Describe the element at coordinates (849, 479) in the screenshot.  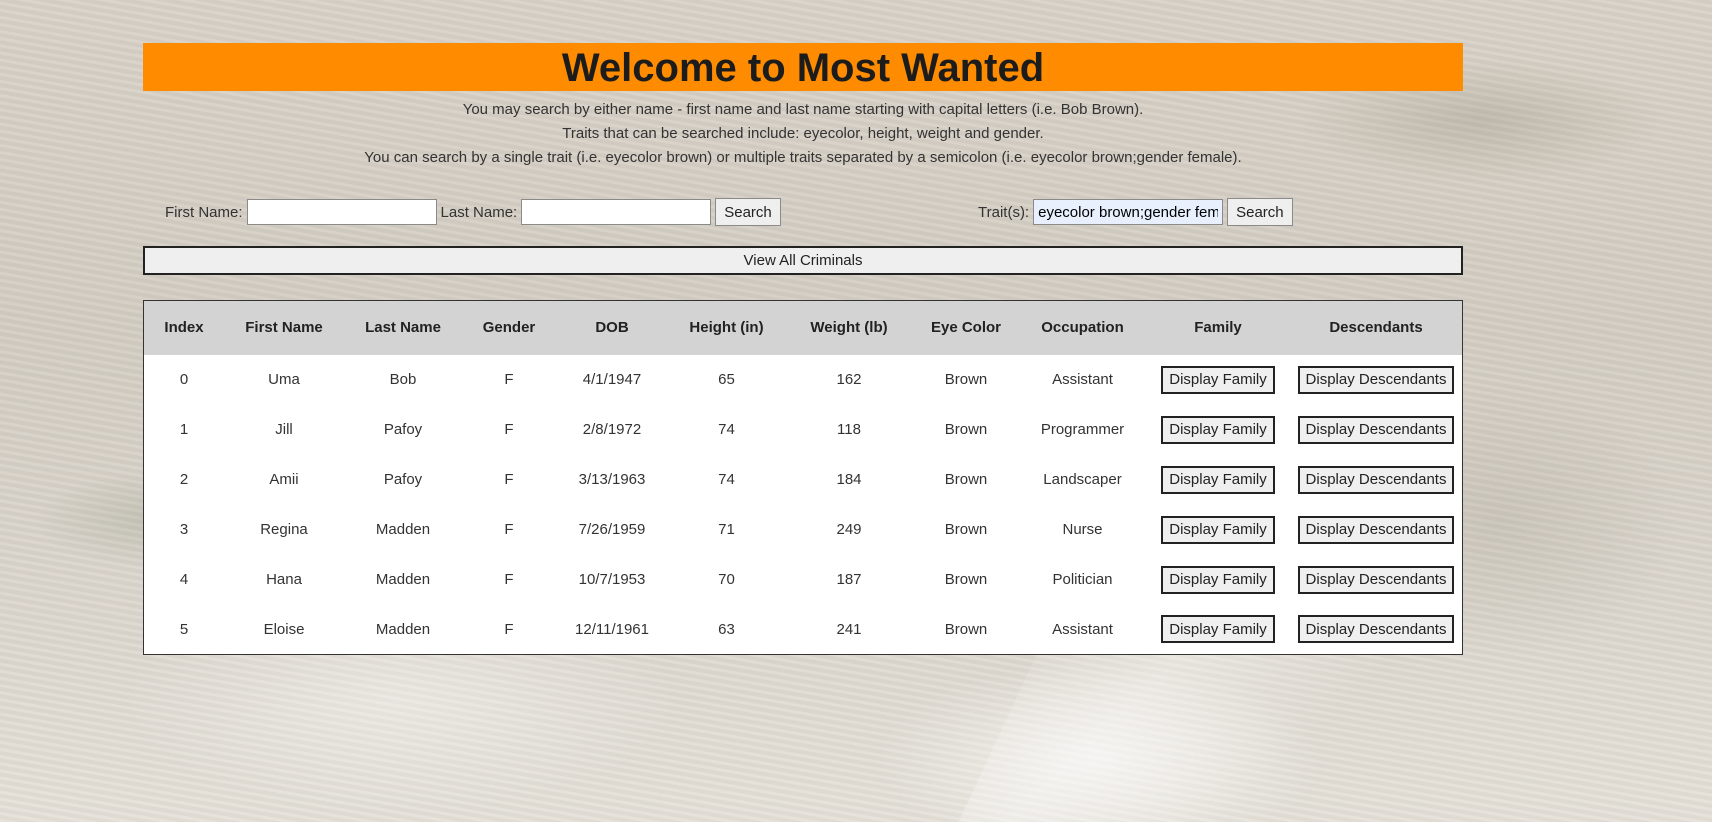
I see `cell-weight: 184` at that location.